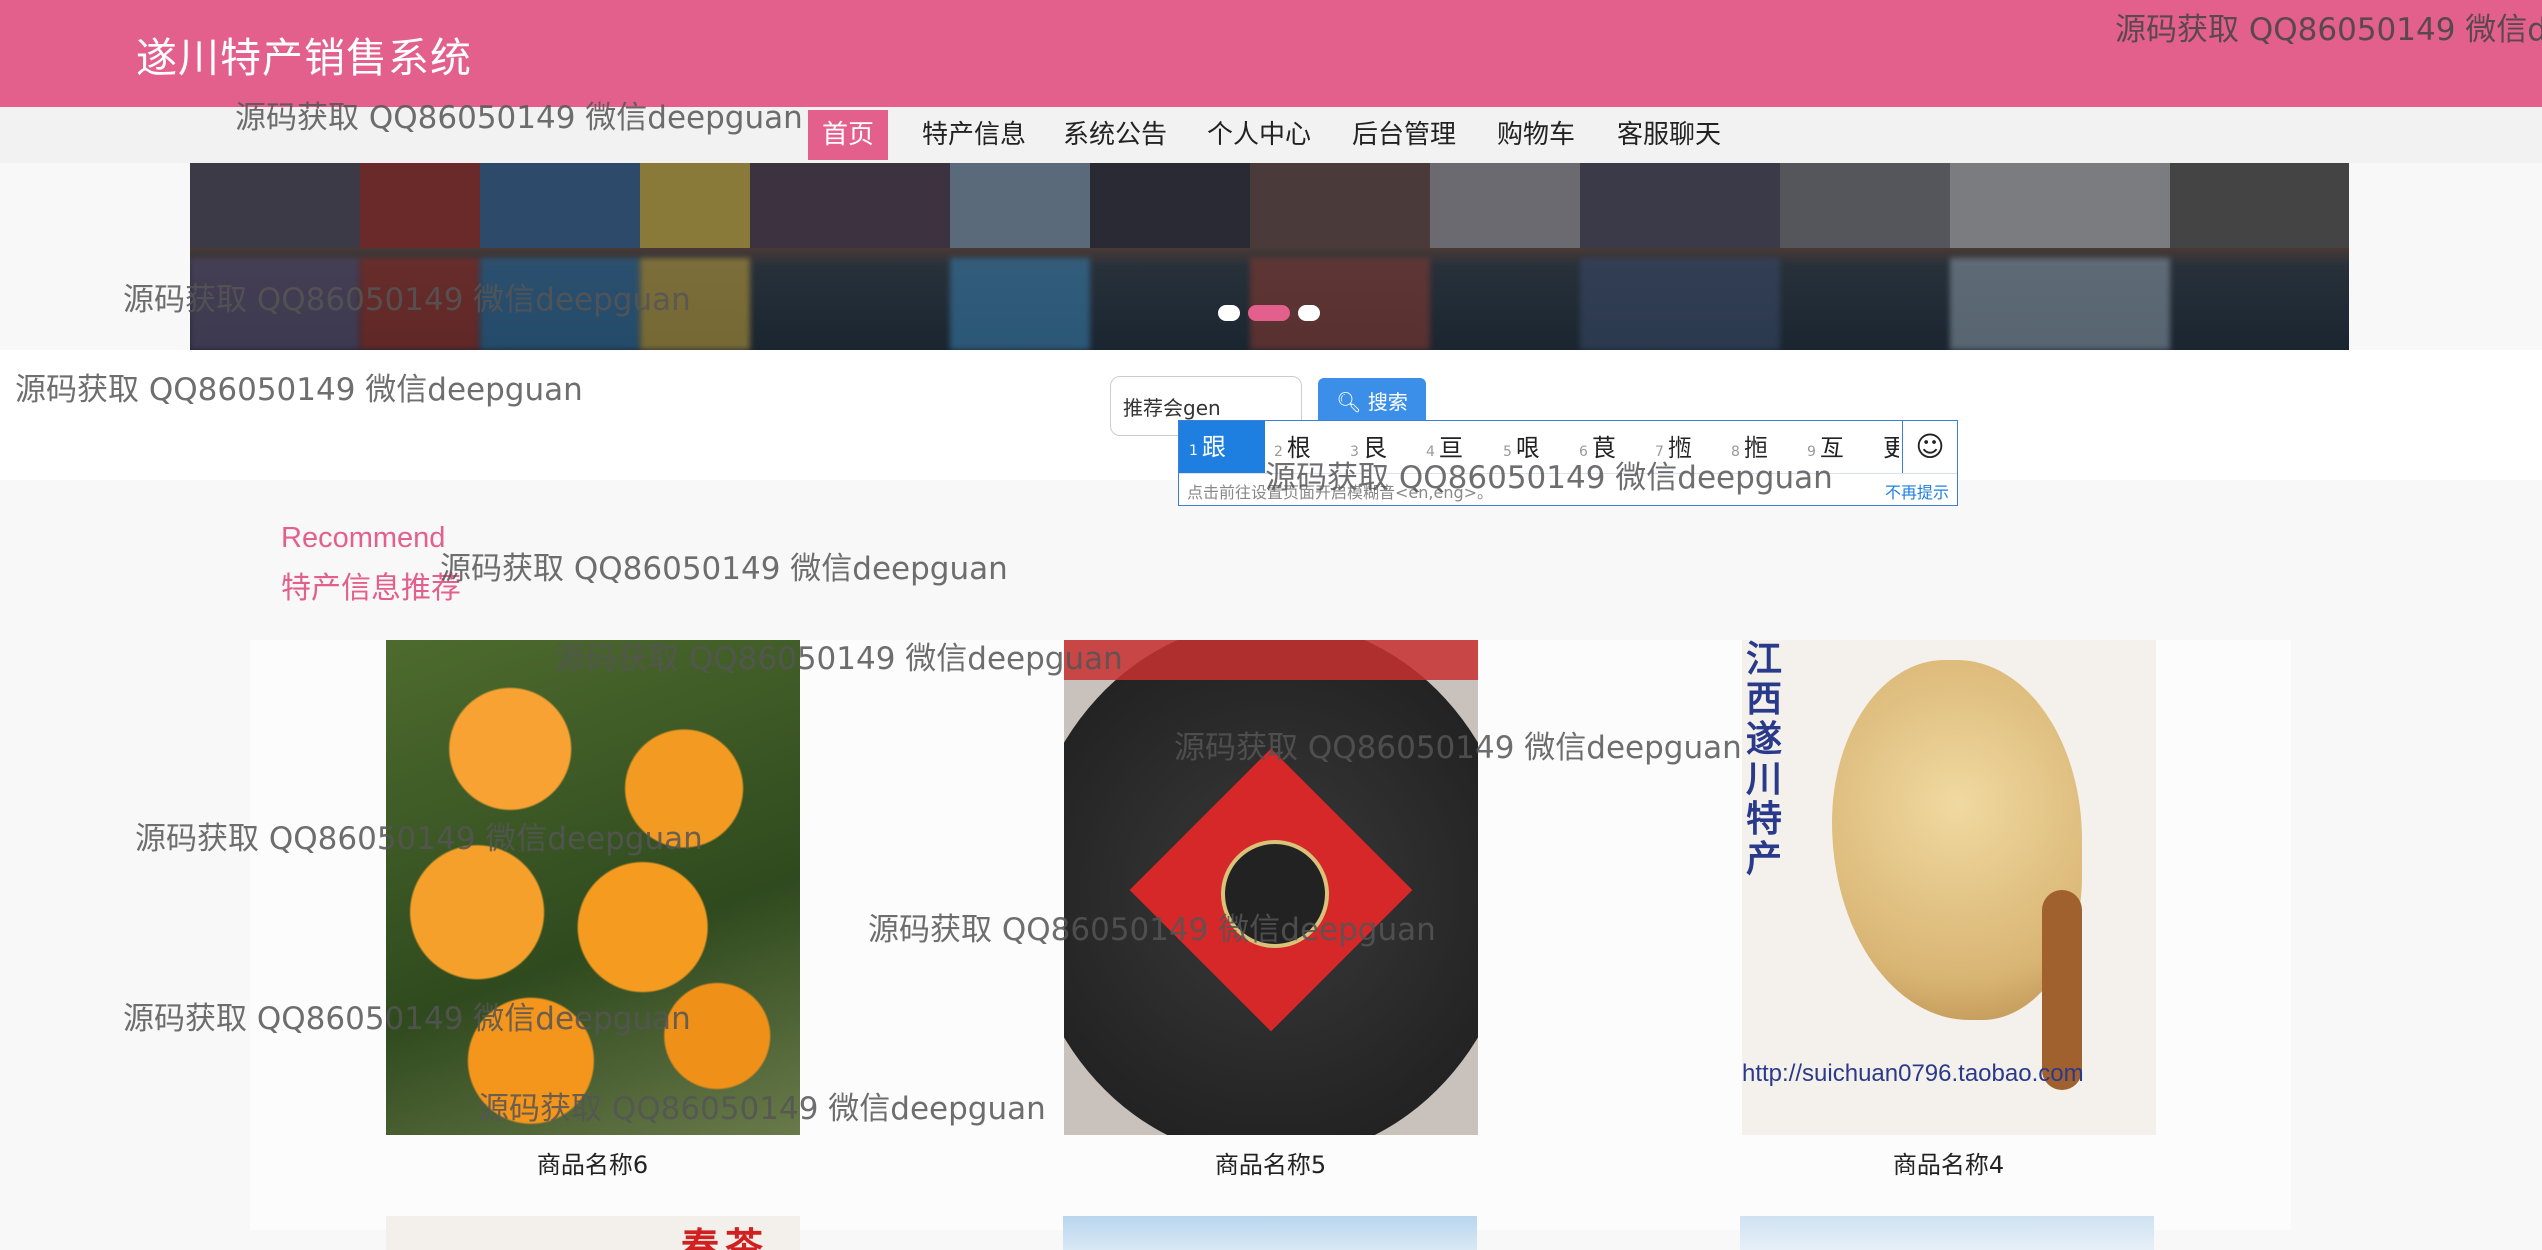 Image resolution: width=2542 pixels, height=1250 pixels. I want to click on product-card-6: 商品名称6, so click(592, 935).